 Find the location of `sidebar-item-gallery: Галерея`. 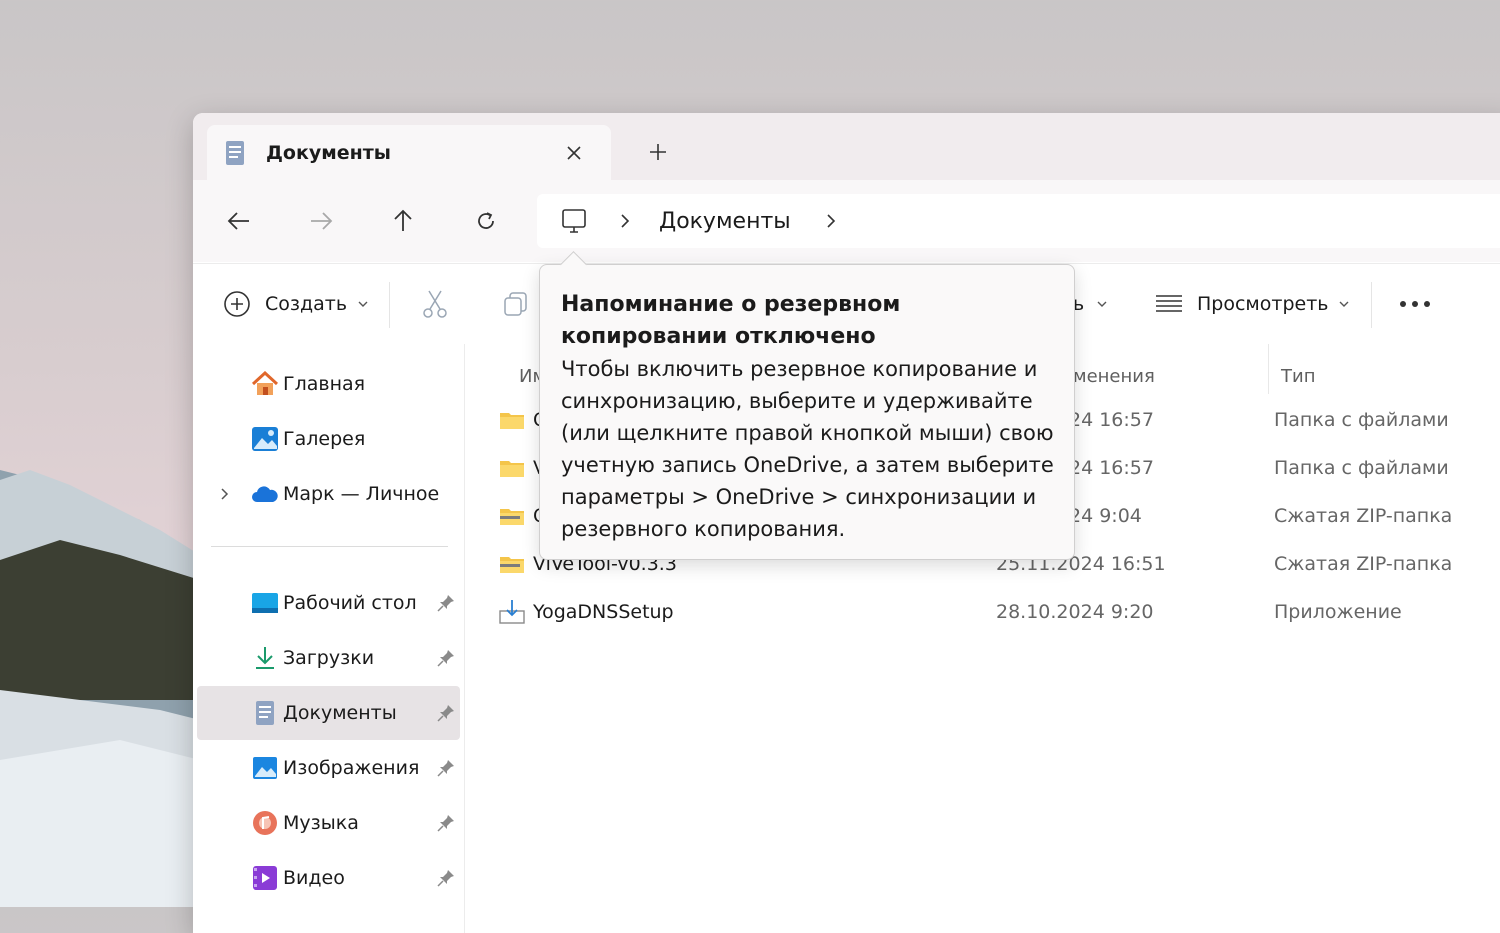

sidebar-item-gallery: Галерея is located at coordinates (328, 439).